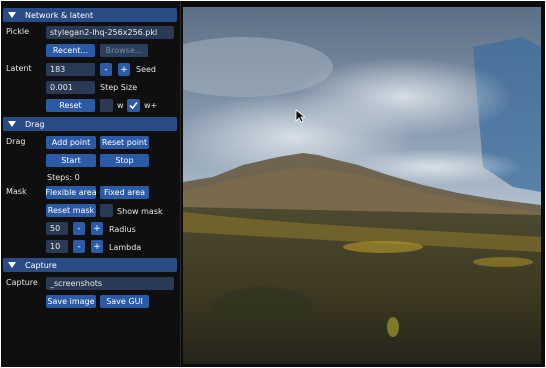 The width and height of the screenshot is (546, 368). What do you see at coordinates (71, 192) in the screenshot?
I see `flexible-area-button: Flexible area` at bounding box center [71, 192].